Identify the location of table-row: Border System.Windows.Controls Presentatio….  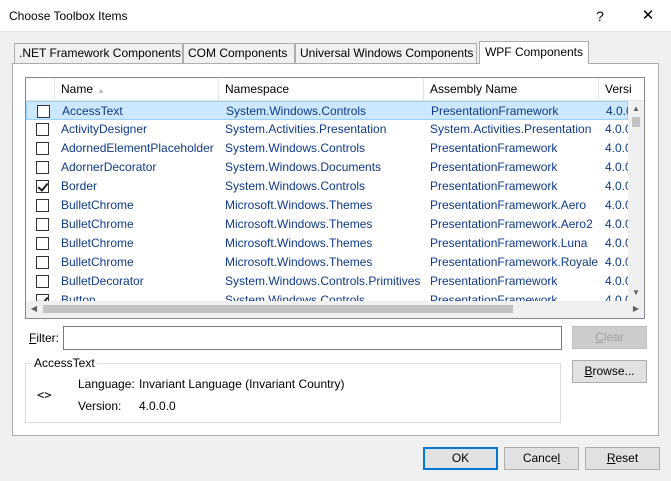
(329, 186).